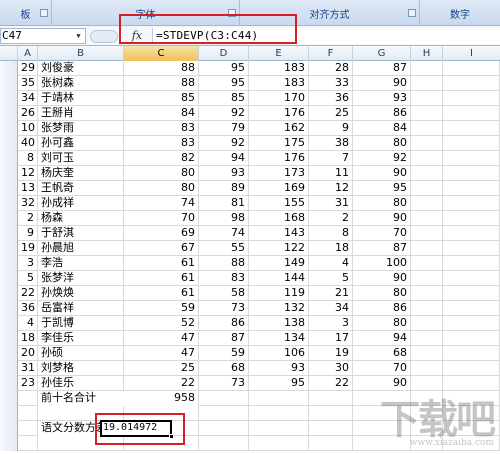  What do you see at coordinates (331, 233) in the screenshot?
I see `cell-f: 8` at bounding box center [331, 233].